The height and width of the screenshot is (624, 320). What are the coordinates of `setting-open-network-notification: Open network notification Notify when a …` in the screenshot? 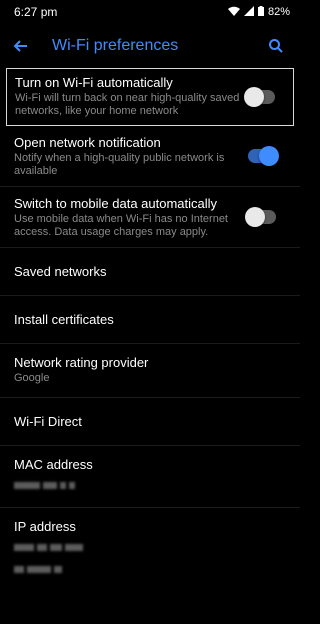 It's located at (150, 156).